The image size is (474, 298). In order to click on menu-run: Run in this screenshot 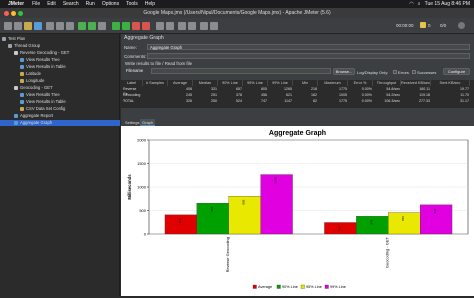, I will do `click(90, 4)`.